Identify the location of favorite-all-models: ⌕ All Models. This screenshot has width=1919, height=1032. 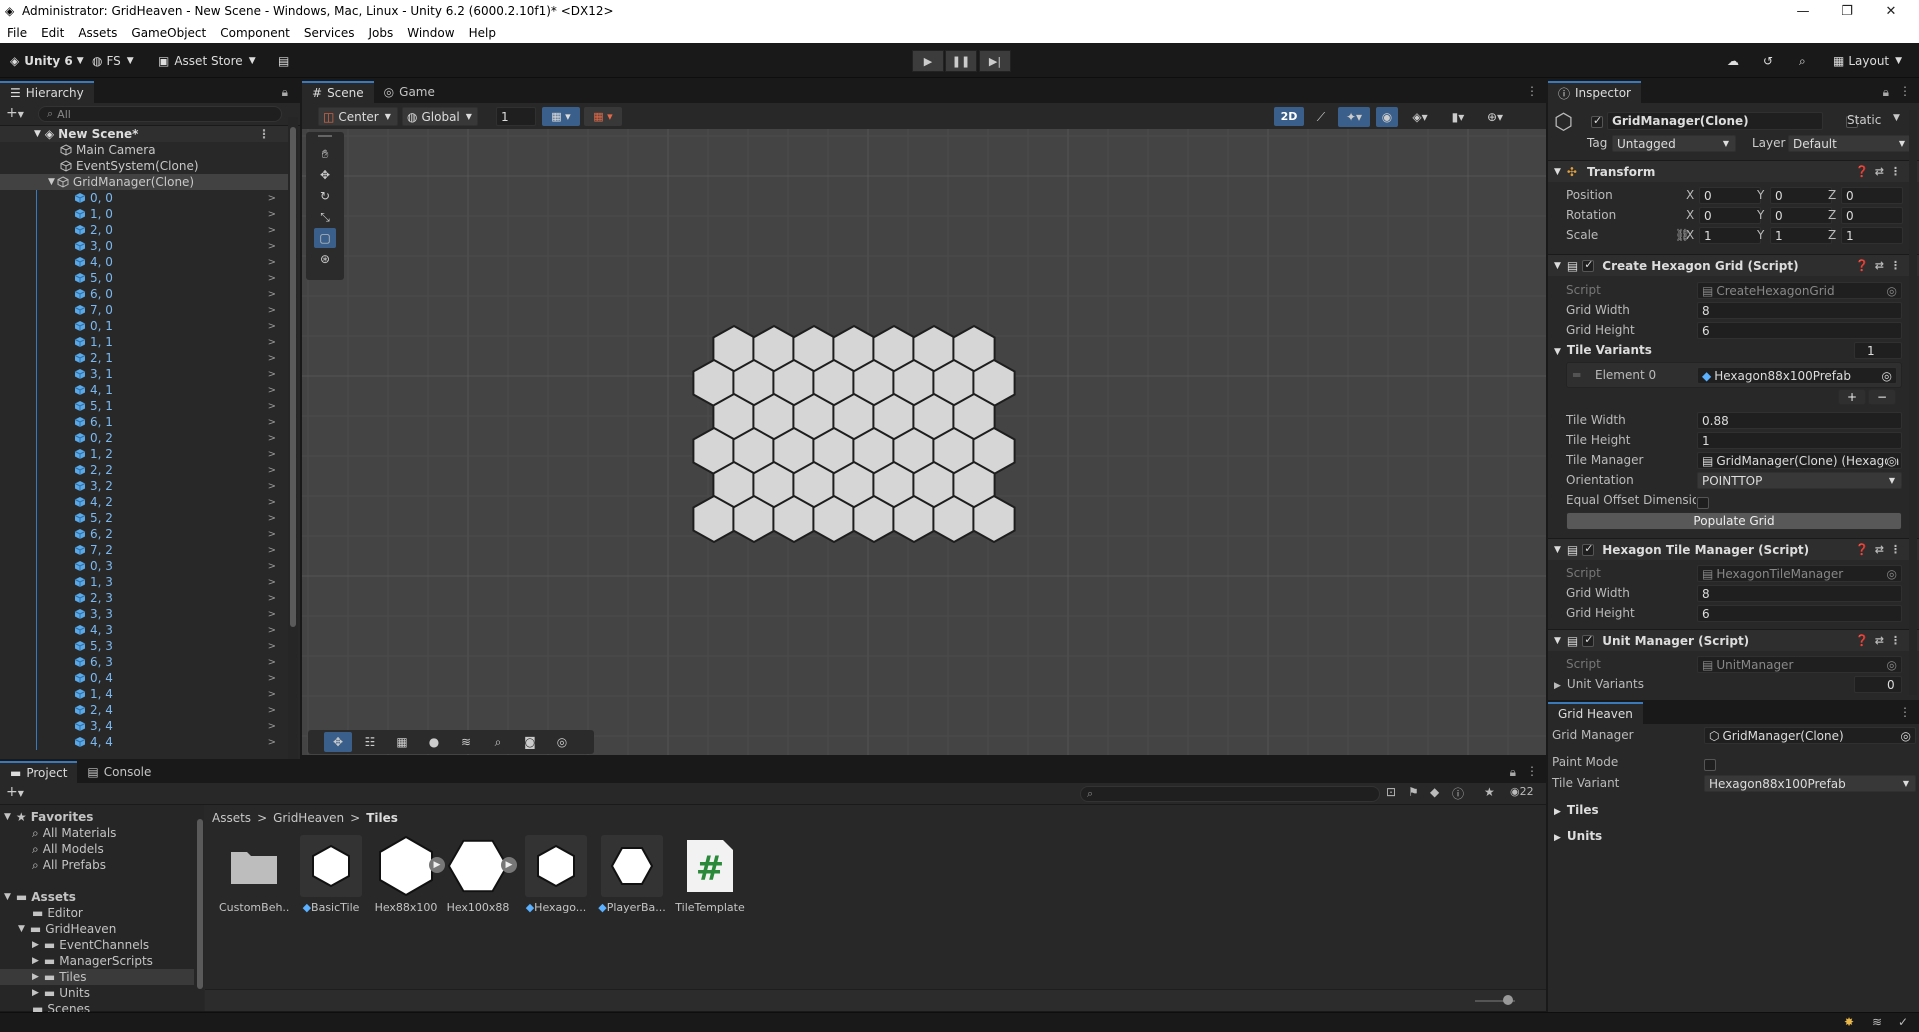
(68, 849).